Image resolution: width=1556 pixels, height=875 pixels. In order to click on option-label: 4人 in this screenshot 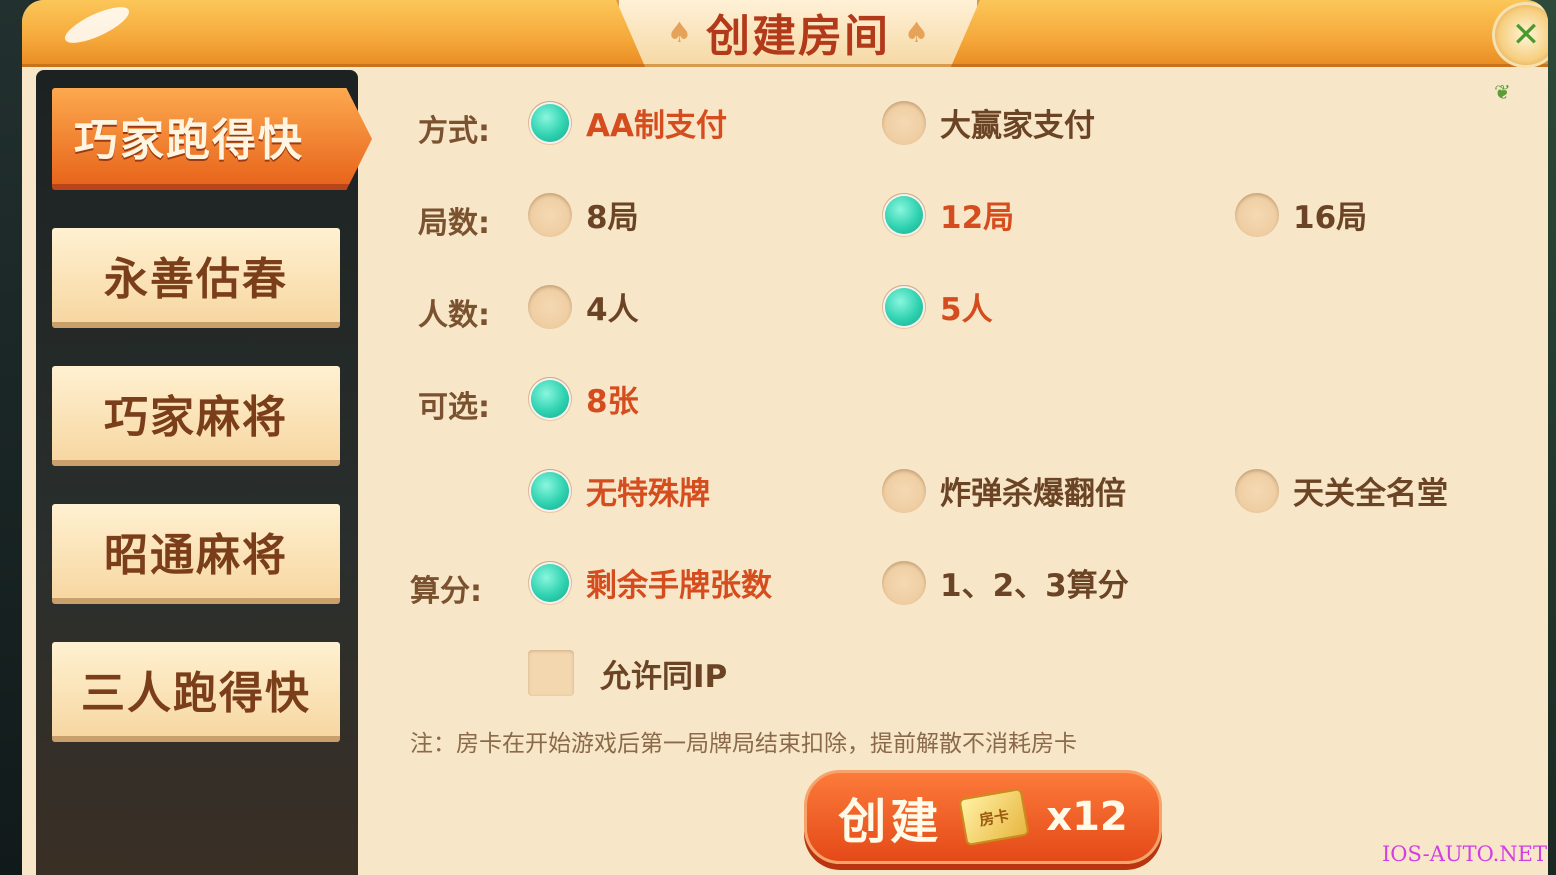, I will do `click(612, 310)`.